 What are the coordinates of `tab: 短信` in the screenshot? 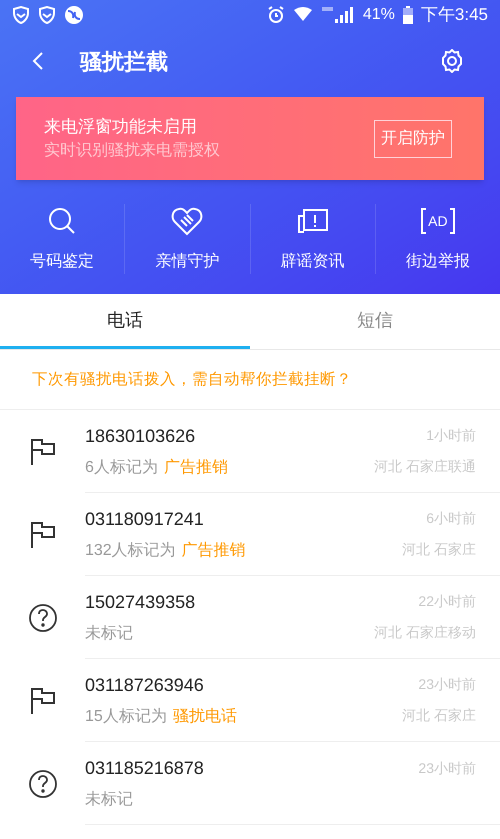 It's located at (375, 321).